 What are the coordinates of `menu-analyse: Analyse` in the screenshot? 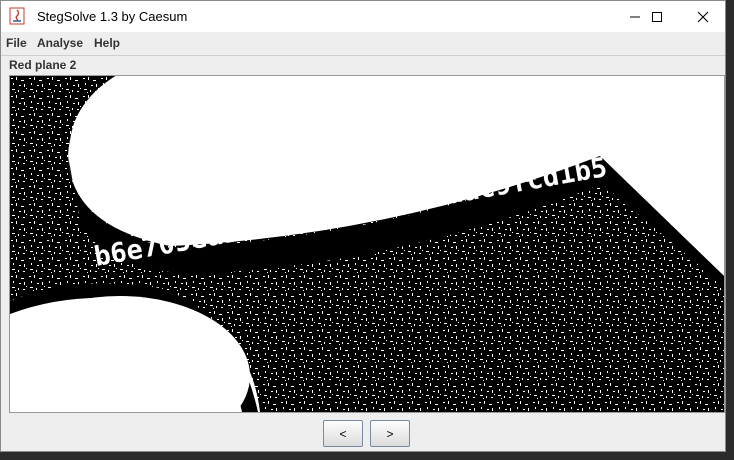 It's located at (60, 43).